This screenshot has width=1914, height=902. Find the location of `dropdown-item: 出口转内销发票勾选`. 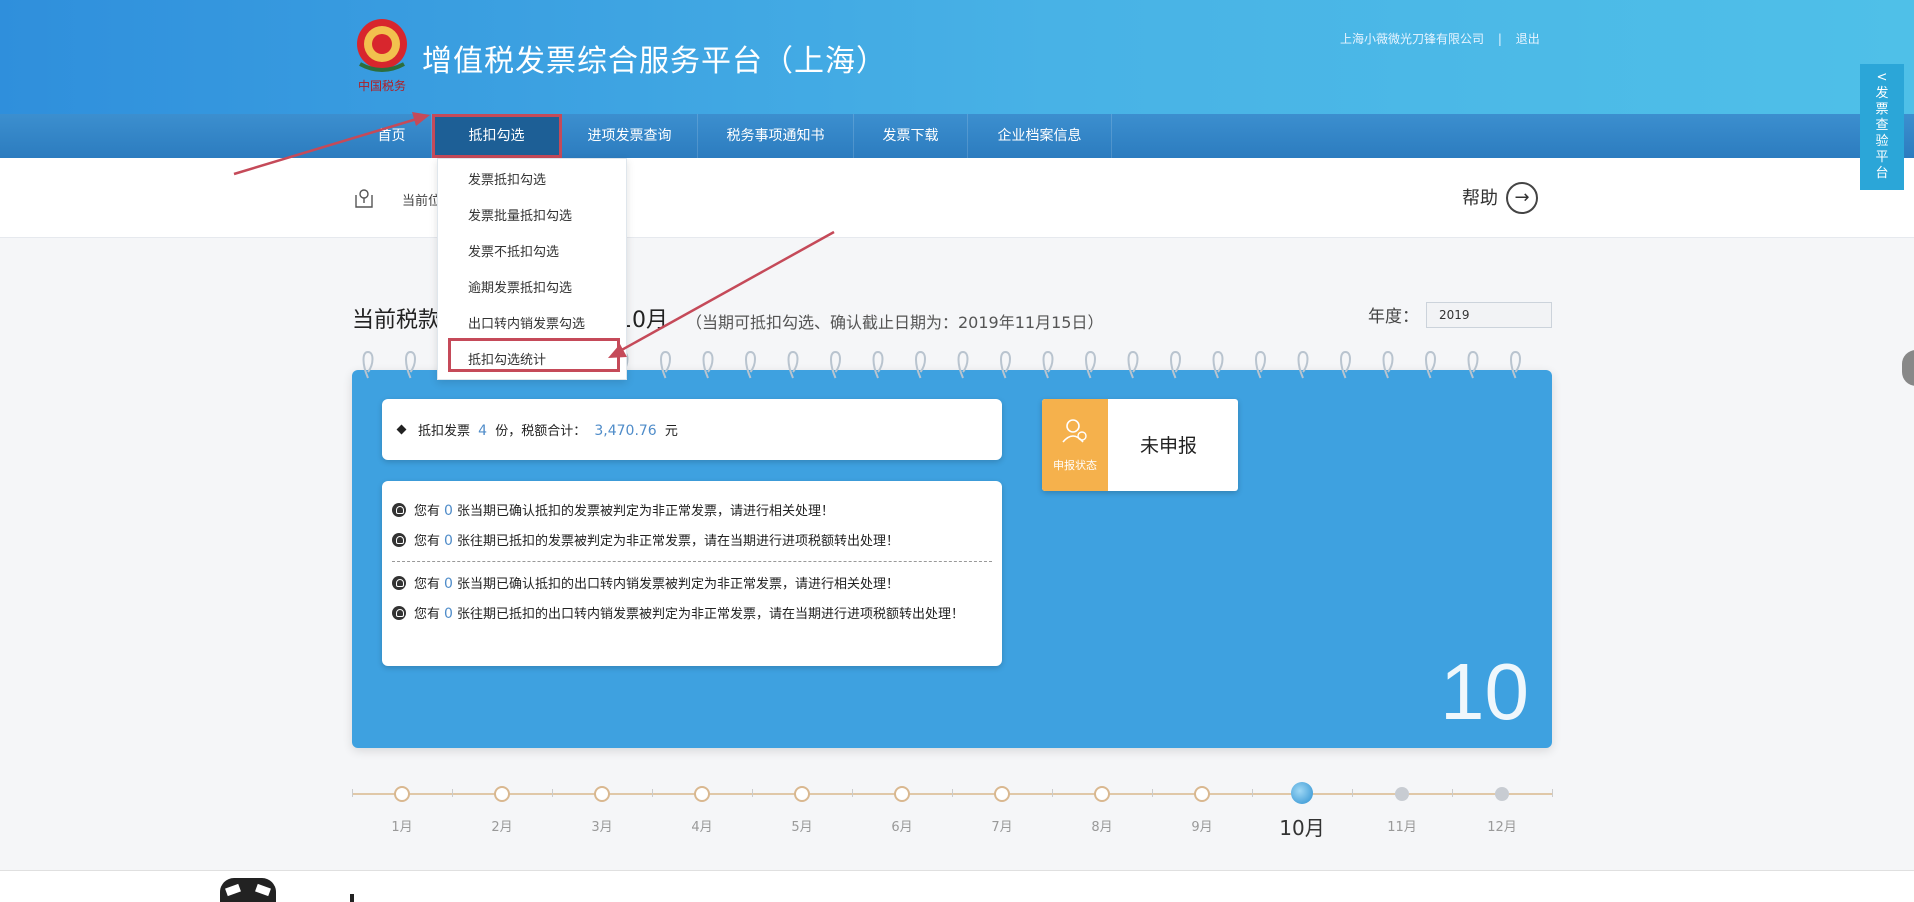

dropdown-item: 出口转内销发票勾选 is located at coordinates (526, 322).